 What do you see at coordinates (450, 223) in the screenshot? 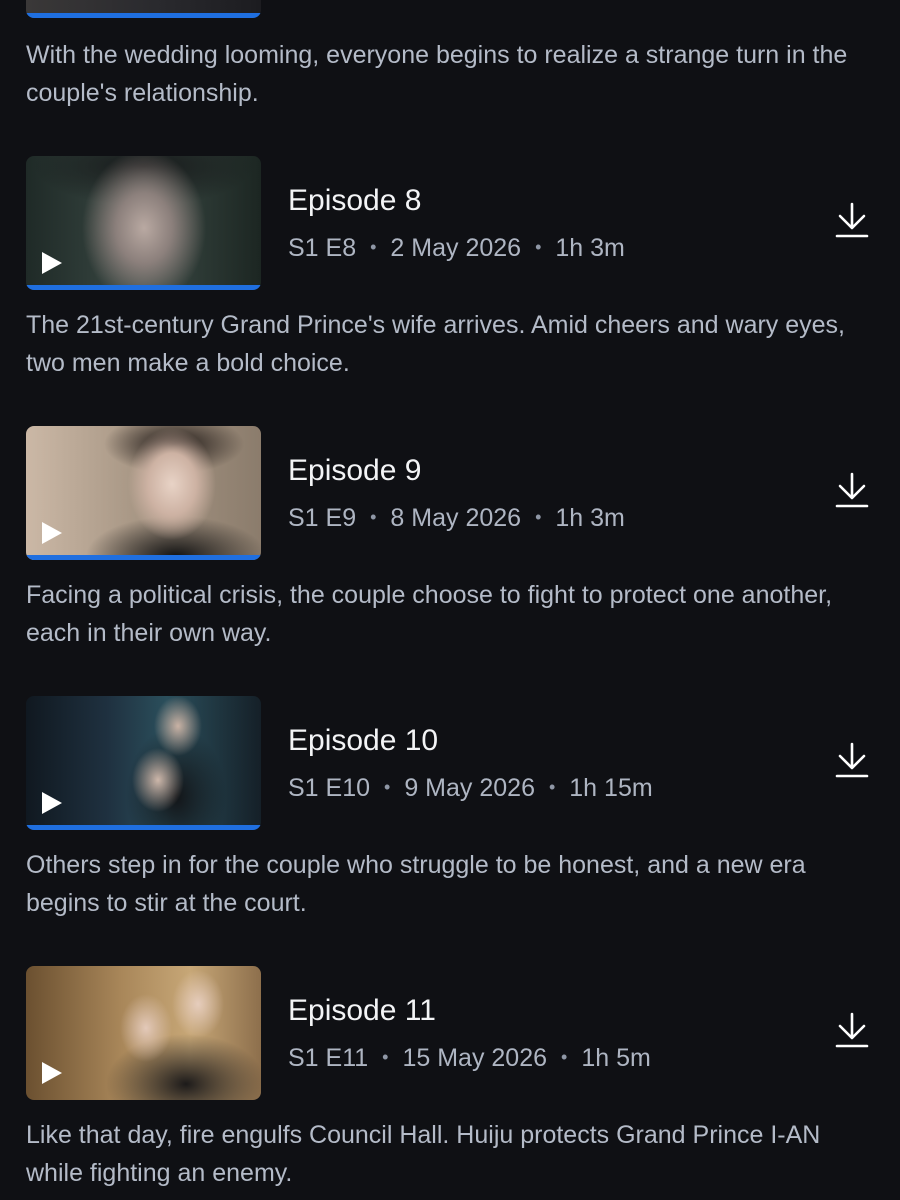
I see `episode-row-8: Episode 8 S1 E8 • 2 May 2026 • 1h 3m` at bounding box center [450, 223].